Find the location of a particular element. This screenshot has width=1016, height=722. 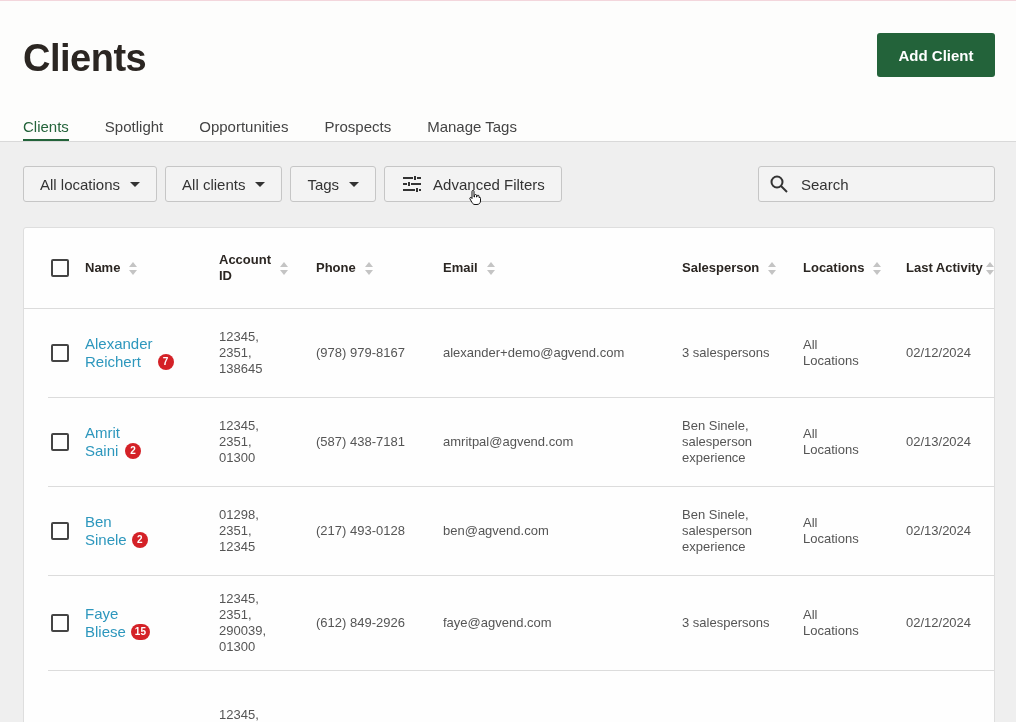

tab: Manage Tags is located at coordinates (472, 127).